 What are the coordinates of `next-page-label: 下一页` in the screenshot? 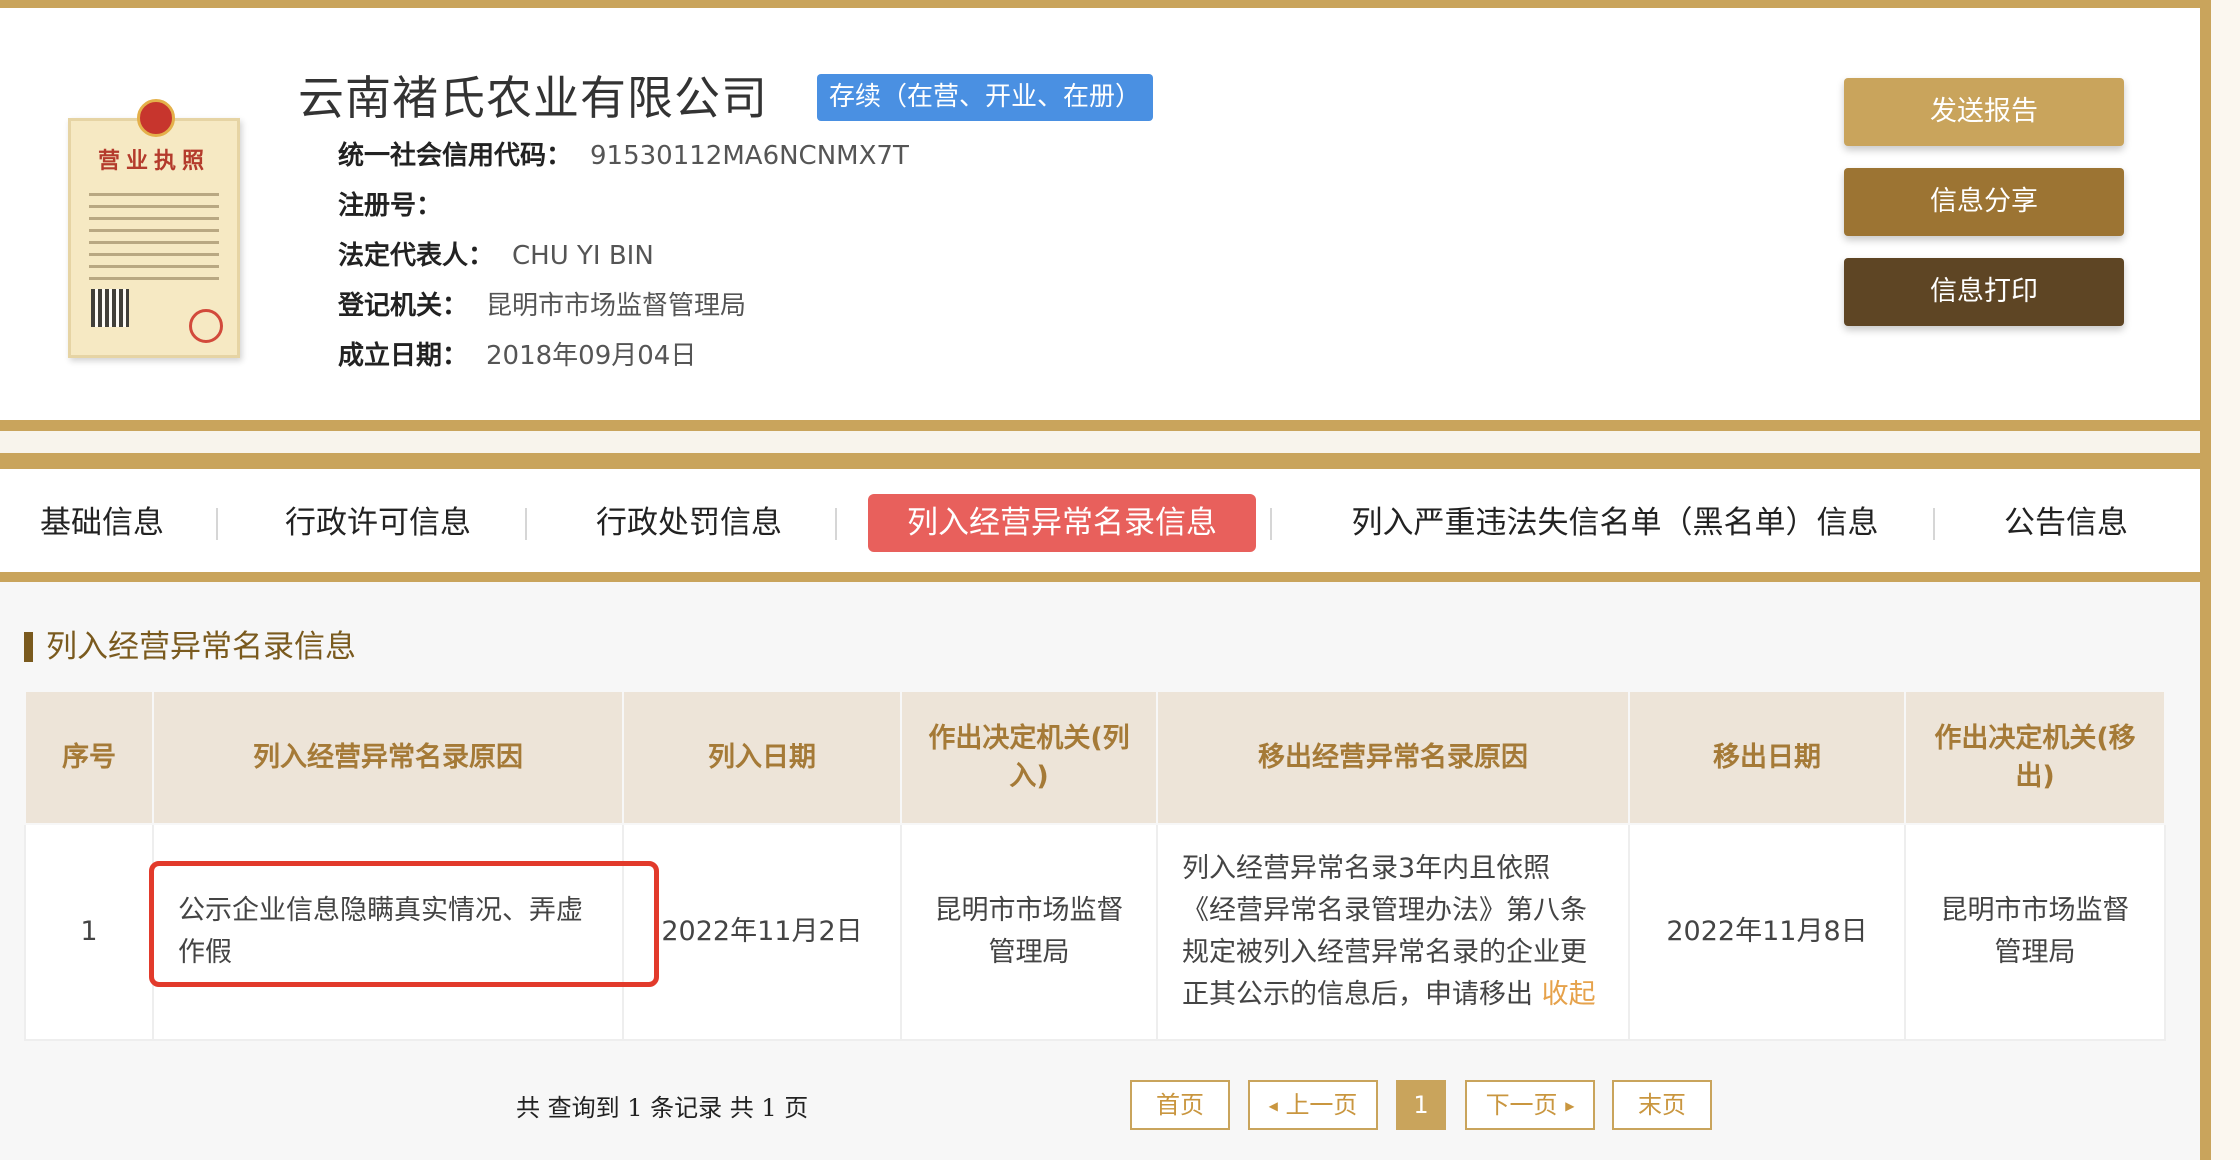 It's located at (1521, 1105).